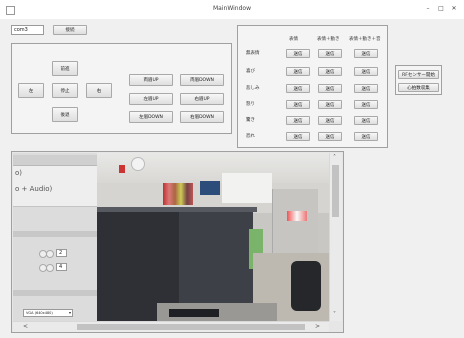 This screenshot has width=464, height=338. Describe the element at coordinates (55, 234) in the screenshot. I see `settings-section-header` at that location.